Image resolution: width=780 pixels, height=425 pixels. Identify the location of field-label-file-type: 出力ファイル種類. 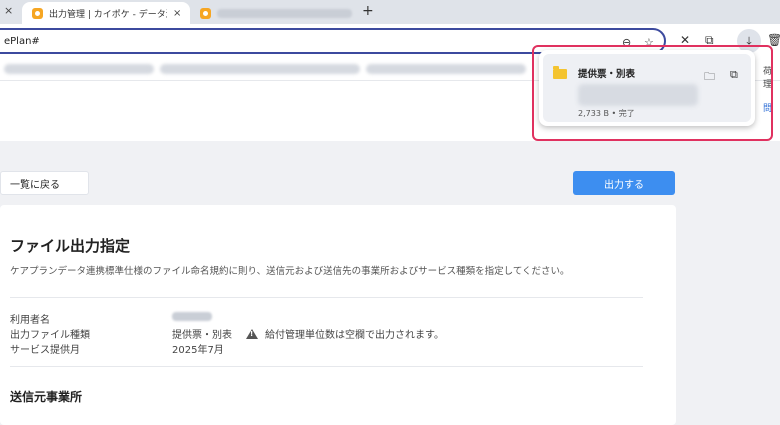
(50, 335).